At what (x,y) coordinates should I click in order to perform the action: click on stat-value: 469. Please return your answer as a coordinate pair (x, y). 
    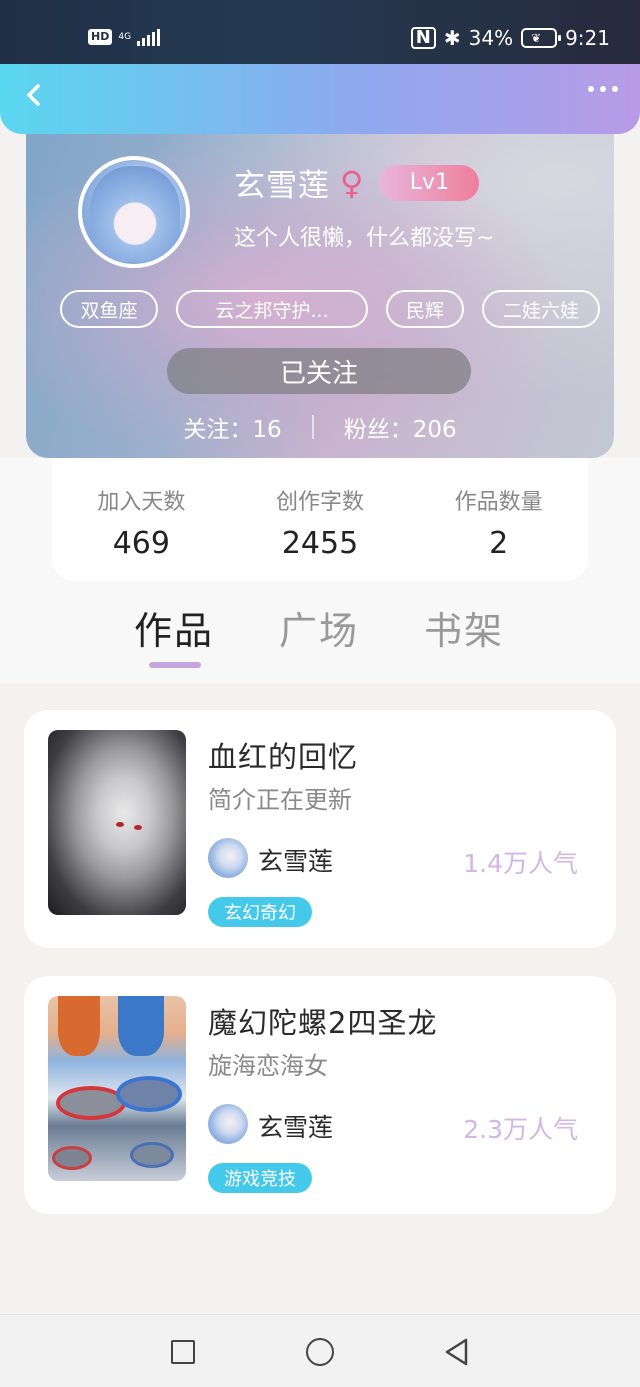
    Looking at the image, I should click on (141, 543).